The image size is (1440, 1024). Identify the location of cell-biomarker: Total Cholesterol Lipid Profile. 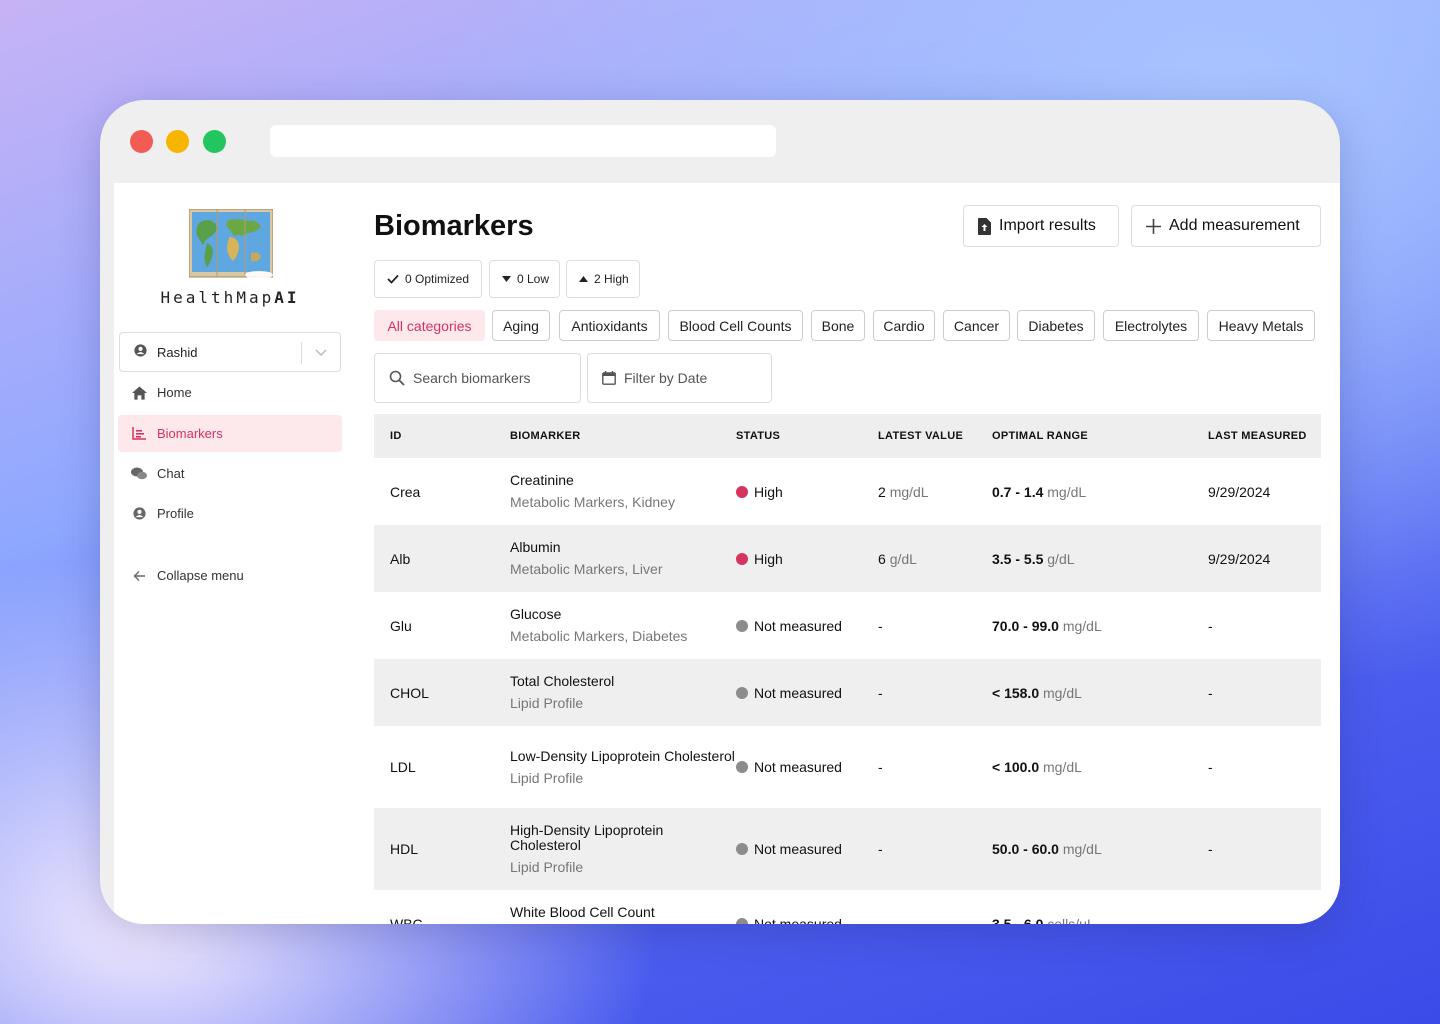
(623, 692).